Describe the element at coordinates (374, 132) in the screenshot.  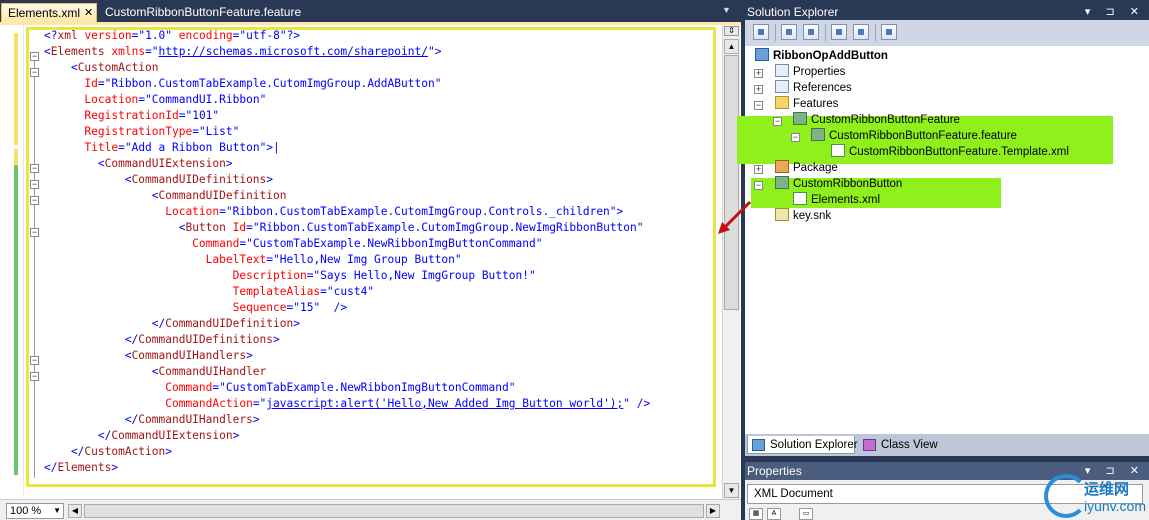
I see `code-line: RegistrationType="List"` at that location.